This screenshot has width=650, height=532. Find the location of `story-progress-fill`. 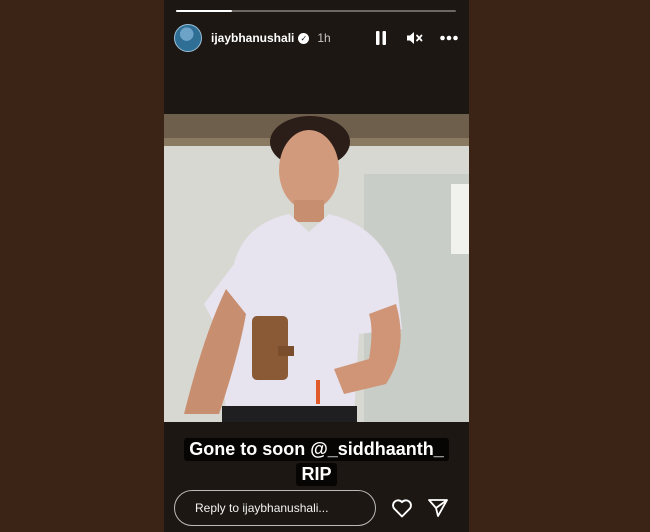

story-progress-fill is located at coordinates (204, 11).